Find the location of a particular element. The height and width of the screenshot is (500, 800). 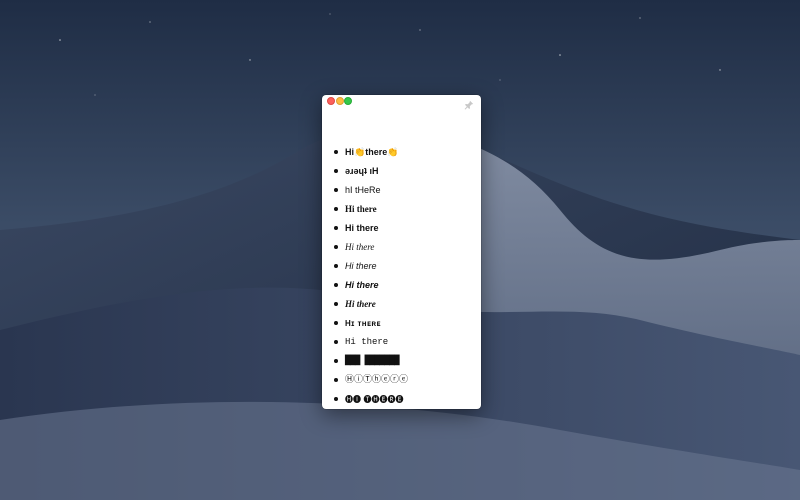

style-serif-bold-text: Hi there is located at coordinates (361, 209).